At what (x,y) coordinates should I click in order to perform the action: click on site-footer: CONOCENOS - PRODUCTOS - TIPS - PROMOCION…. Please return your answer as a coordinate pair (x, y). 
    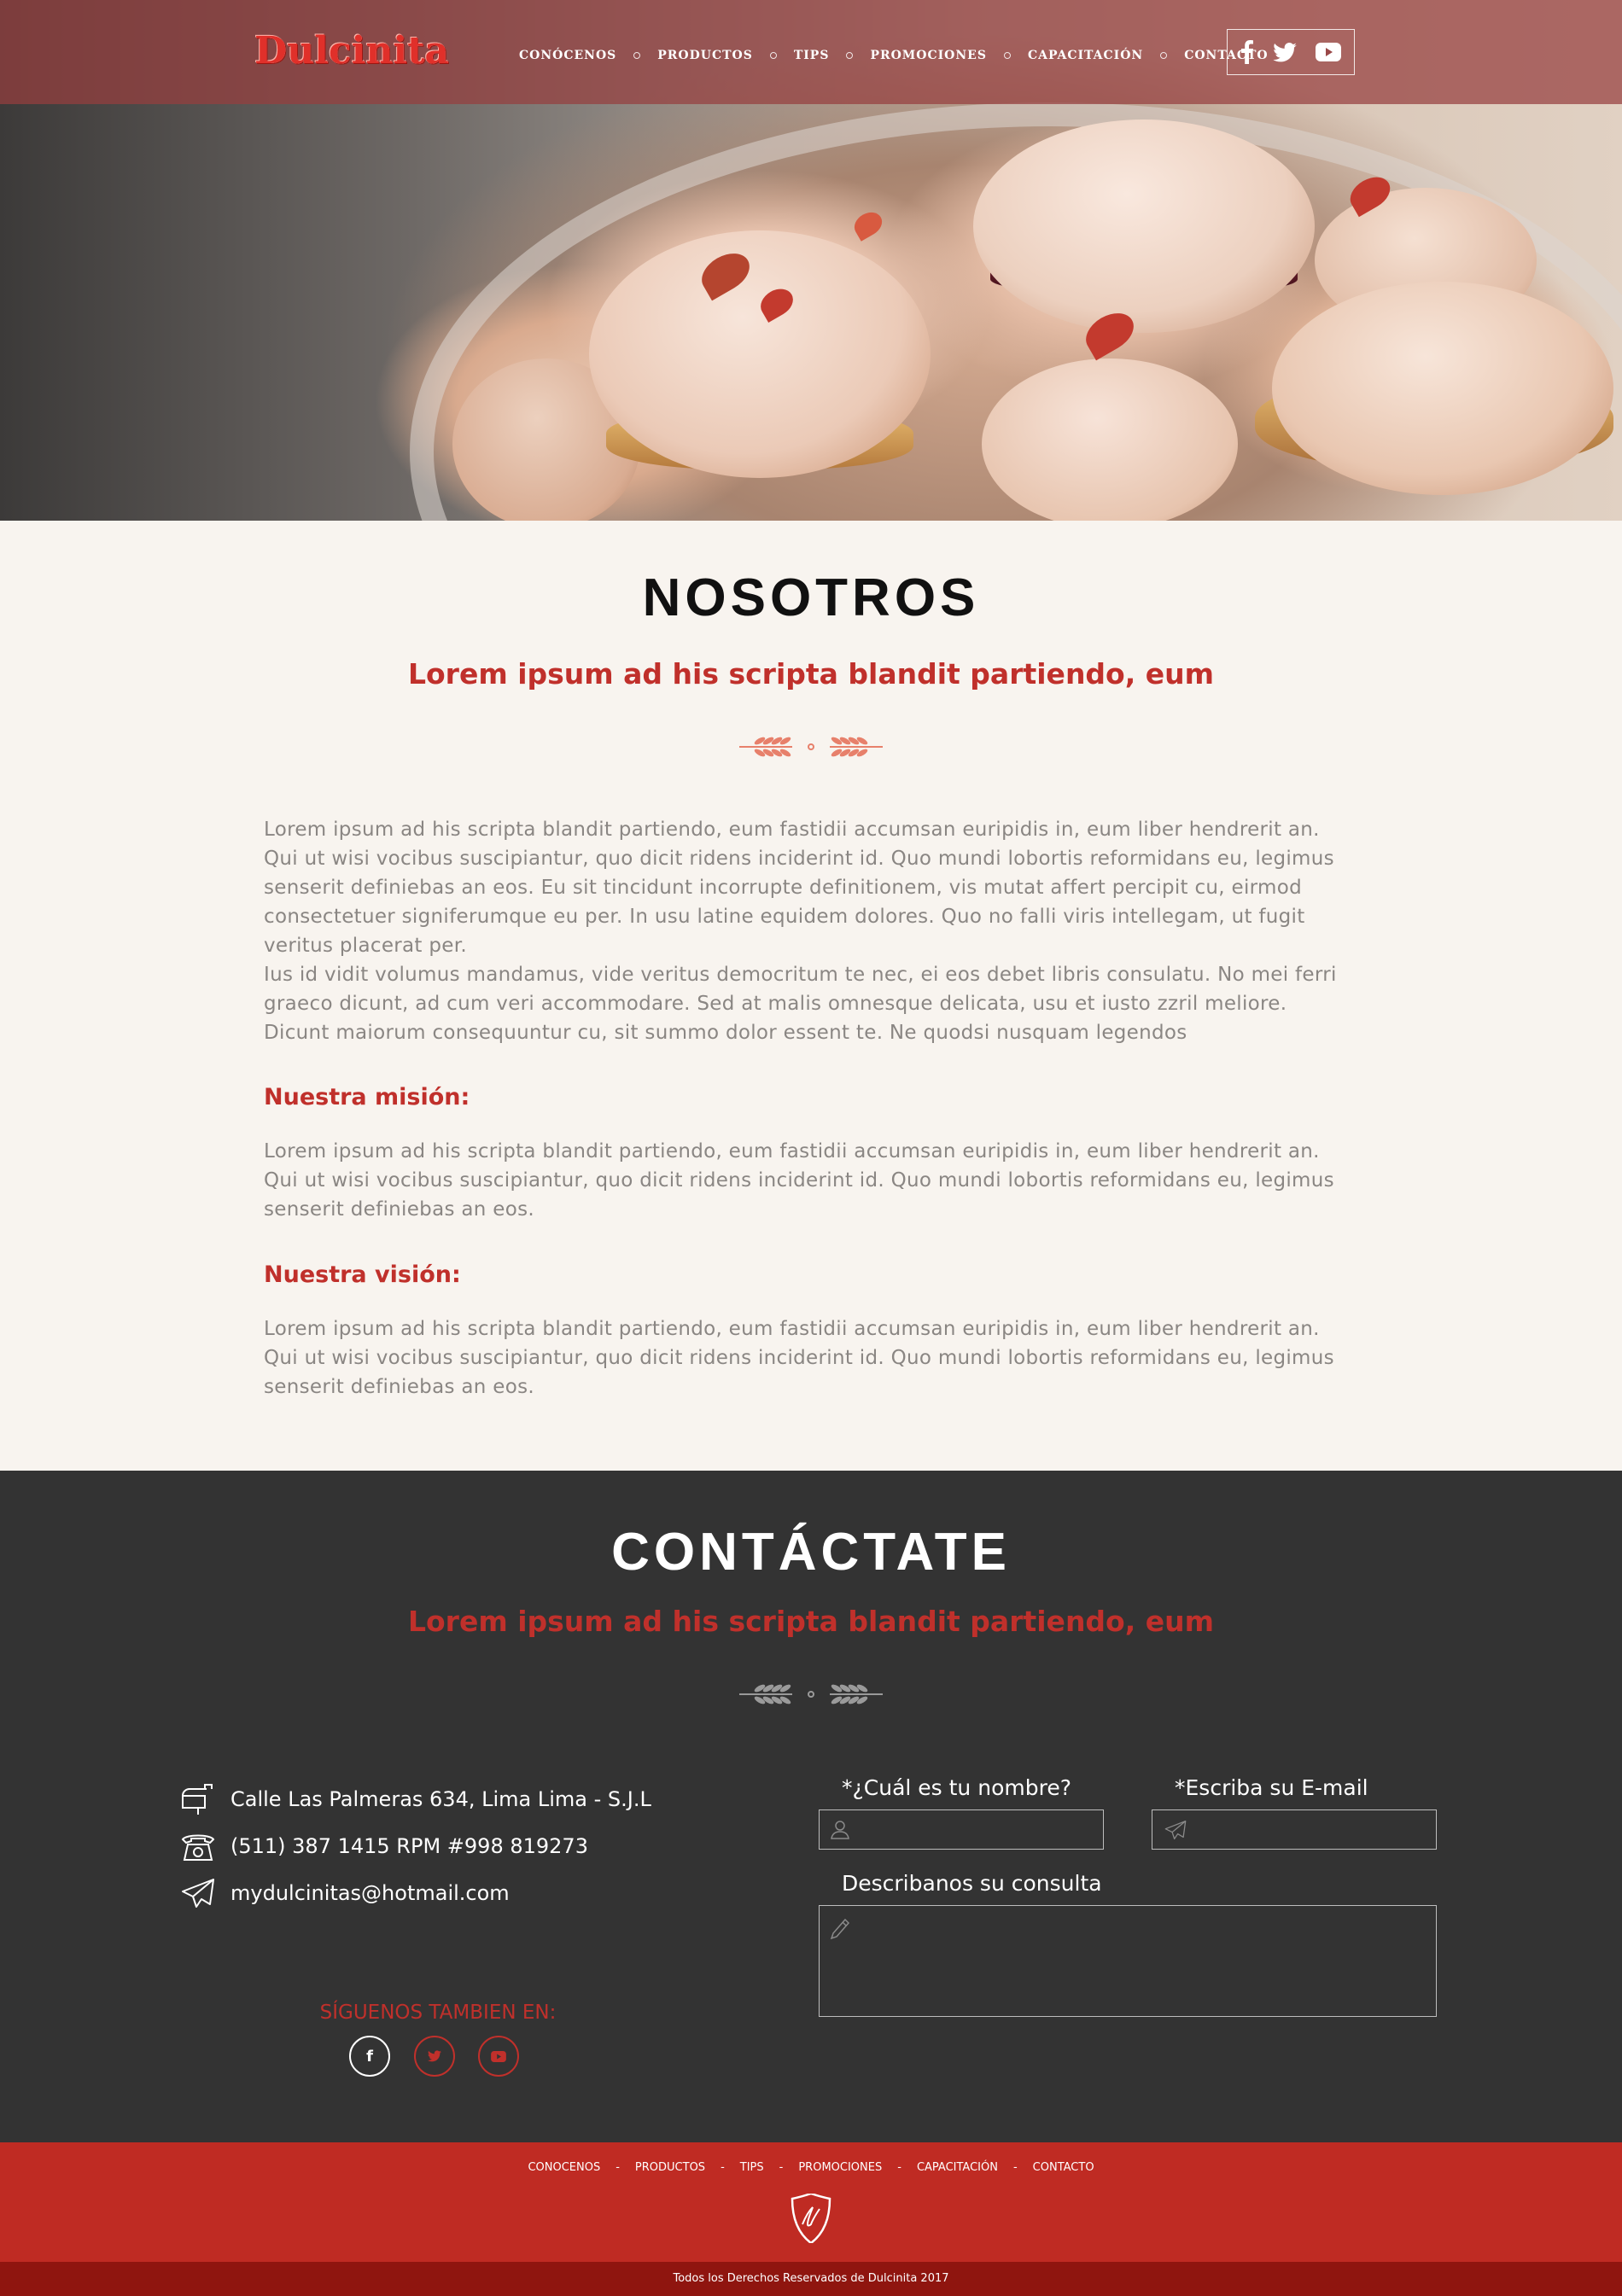
    Looking at the image, I should click on (811, 2202).